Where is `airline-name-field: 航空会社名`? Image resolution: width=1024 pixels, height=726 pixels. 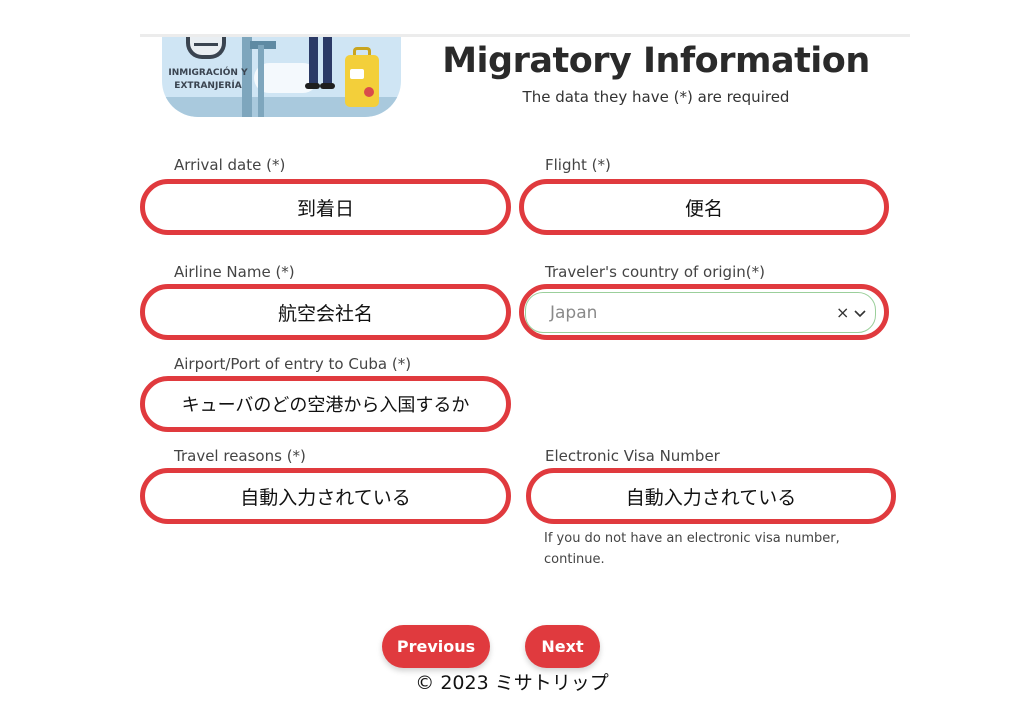
airline-name-field: 航空会社名 is located at coordinates (325, 312).